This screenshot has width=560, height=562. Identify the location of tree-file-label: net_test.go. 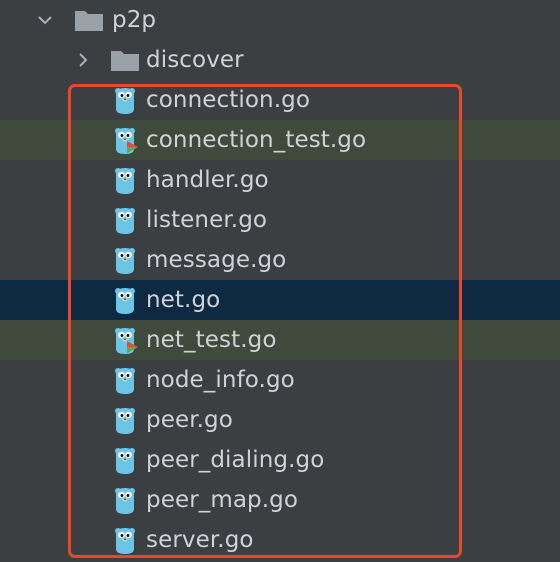
(211, 340).